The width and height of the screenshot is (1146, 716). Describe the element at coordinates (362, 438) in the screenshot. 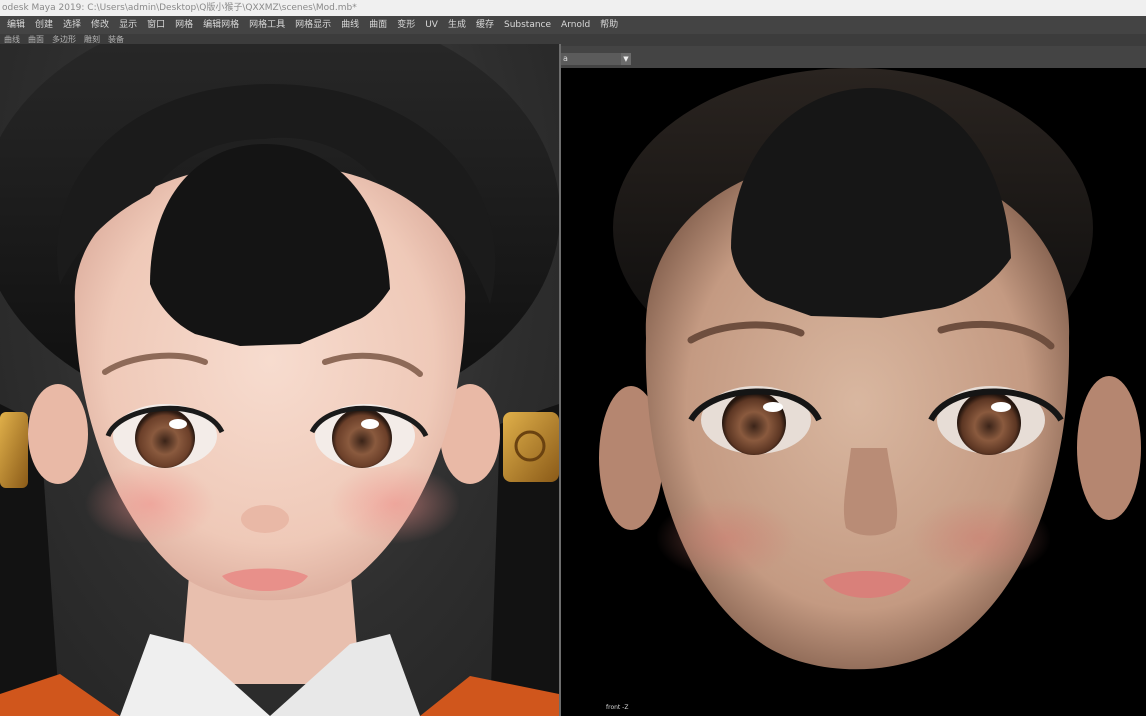

I see `iris-right` at that location.